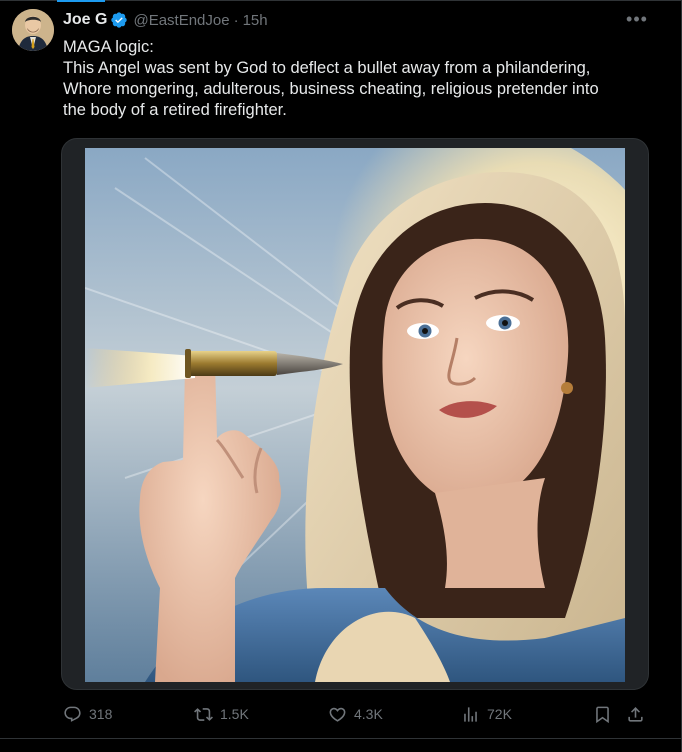 The image size is (682, 752). I want to click on bookmark-button, so click(606, 714).